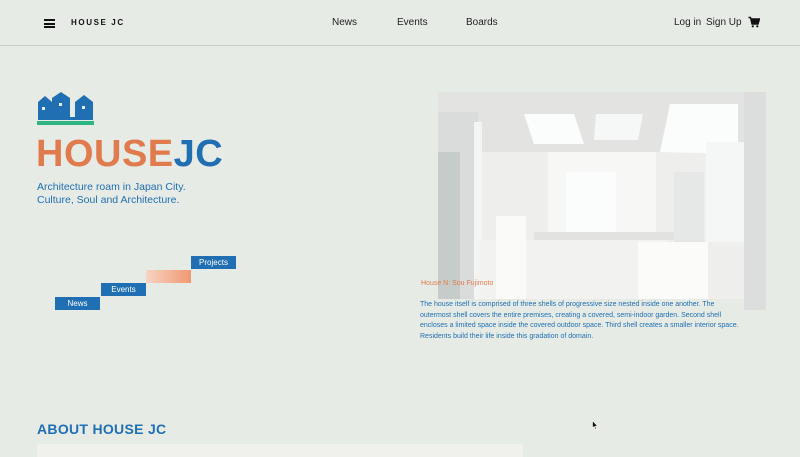 This screenshot has height=457, width=800. I want to click on photo-caption: House N: Sou Fujimoto, so click(457, 283).